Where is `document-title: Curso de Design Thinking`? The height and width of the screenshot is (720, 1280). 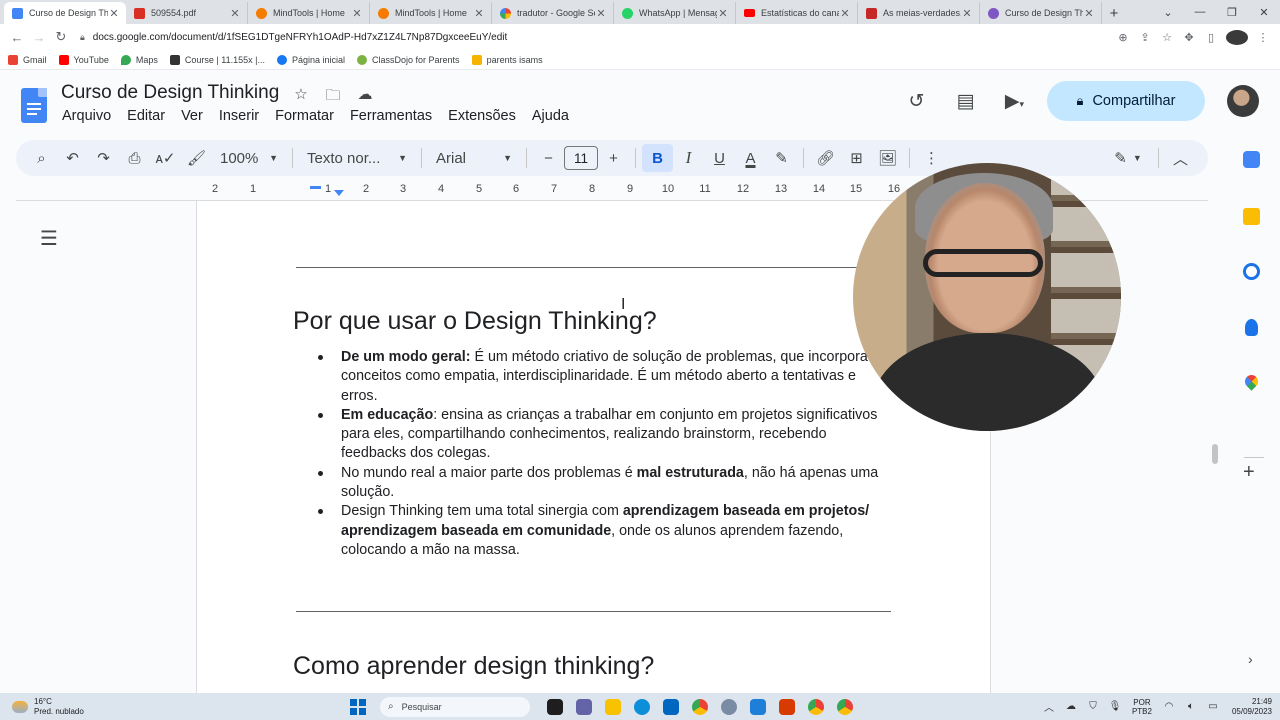
document-title: Curso de Design Thinking is located at coordinates (170, 93).